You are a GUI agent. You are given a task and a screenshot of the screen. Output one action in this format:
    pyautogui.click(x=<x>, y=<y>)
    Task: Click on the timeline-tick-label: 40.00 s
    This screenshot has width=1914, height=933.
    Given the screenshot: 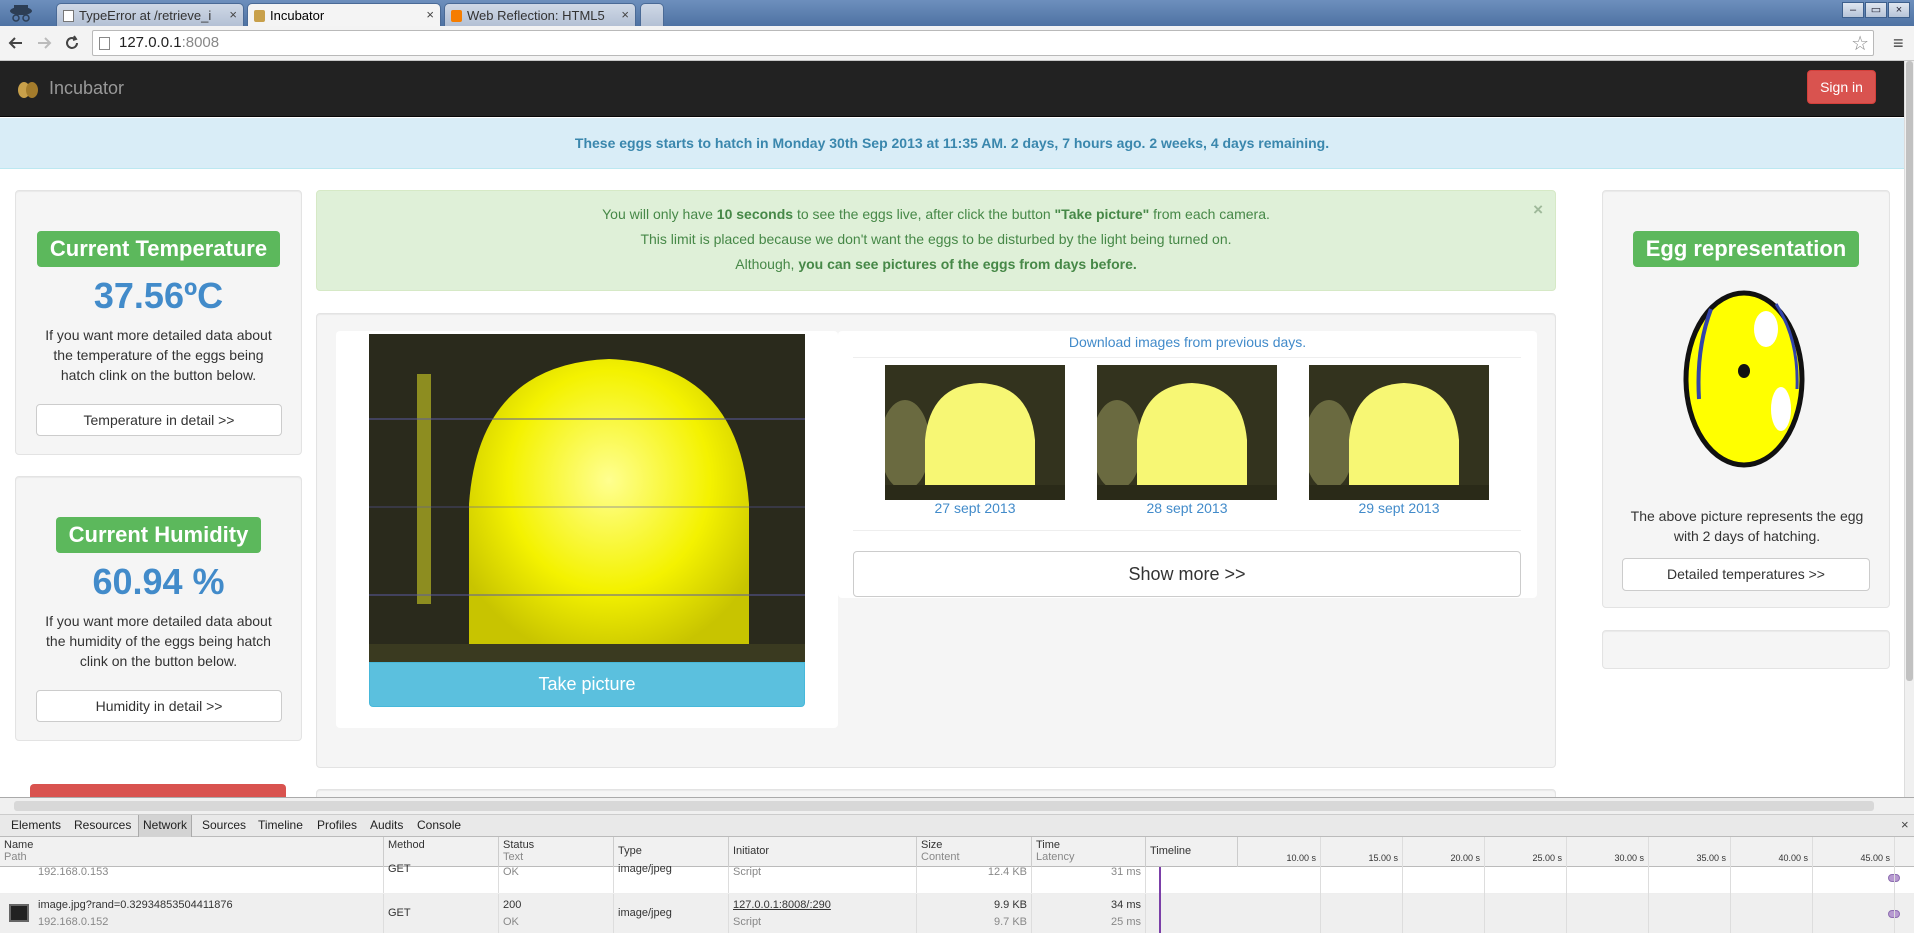 What is the action you would take?
    pyautogui.click(x=1793, y=858)
    